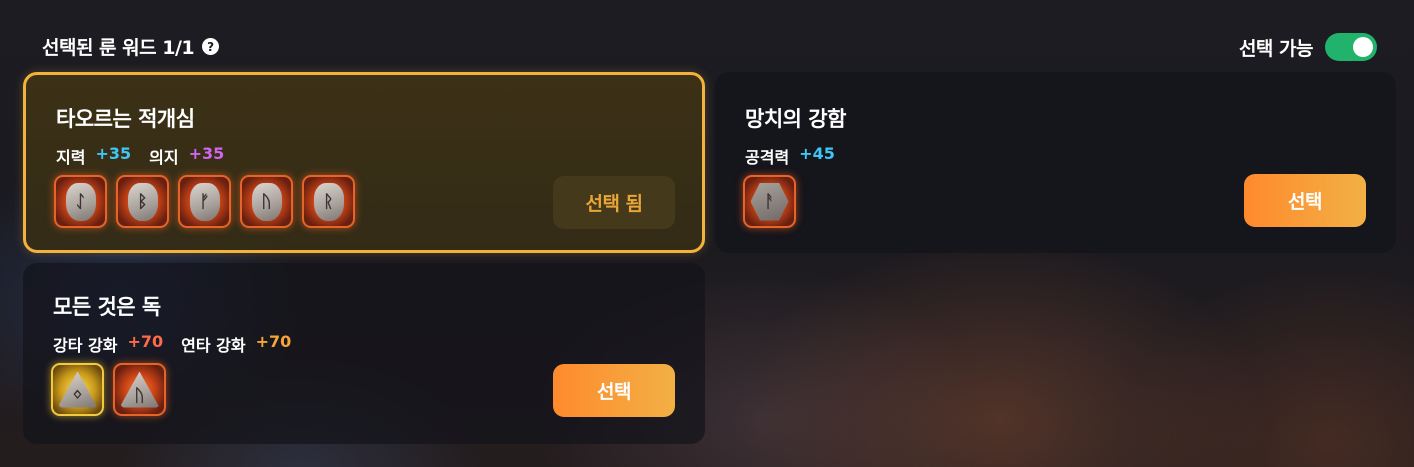 The height and width of the screenshot is (467, 1414). What do you see at coordinates (172, 344) in the screenshot?
I see `runeword-stats: 강타 강화 +70 연타 강화 +70` at bounding box center [172, 344].